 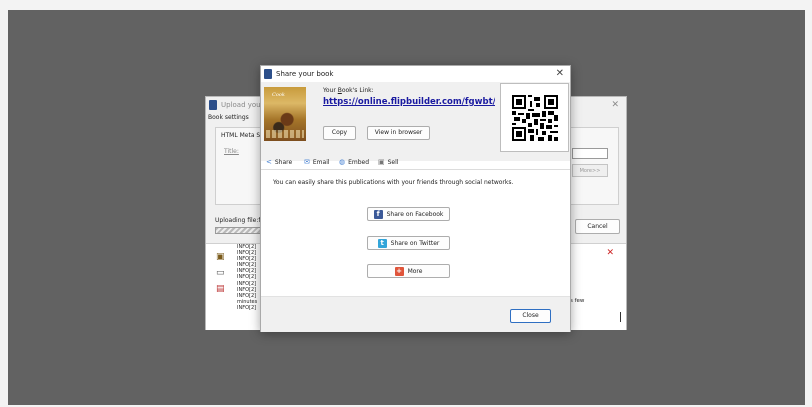 What do you see at coordinates (285, 114) in the screenshot?
I see `book-cover-thumbnail: Cook` at bounding box center [285, 114].